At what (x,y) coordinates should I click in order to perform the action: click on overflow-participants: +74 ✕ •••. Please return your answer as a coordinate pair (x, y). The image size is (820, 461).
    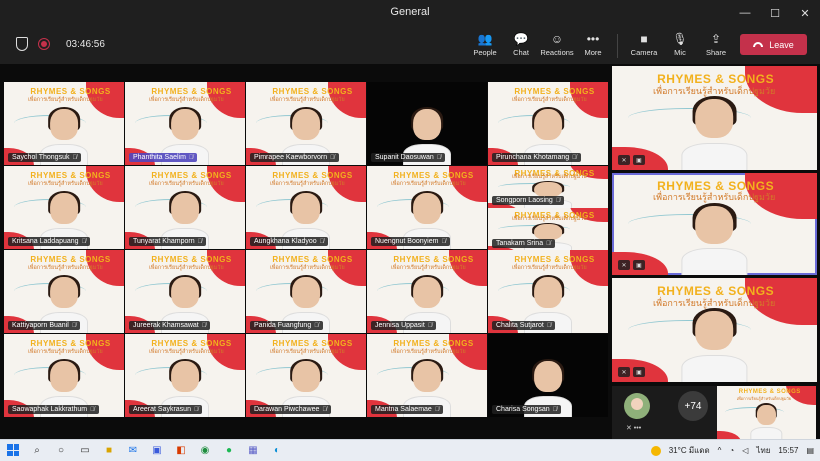
    Looking at the image, I should click on (664, 412).